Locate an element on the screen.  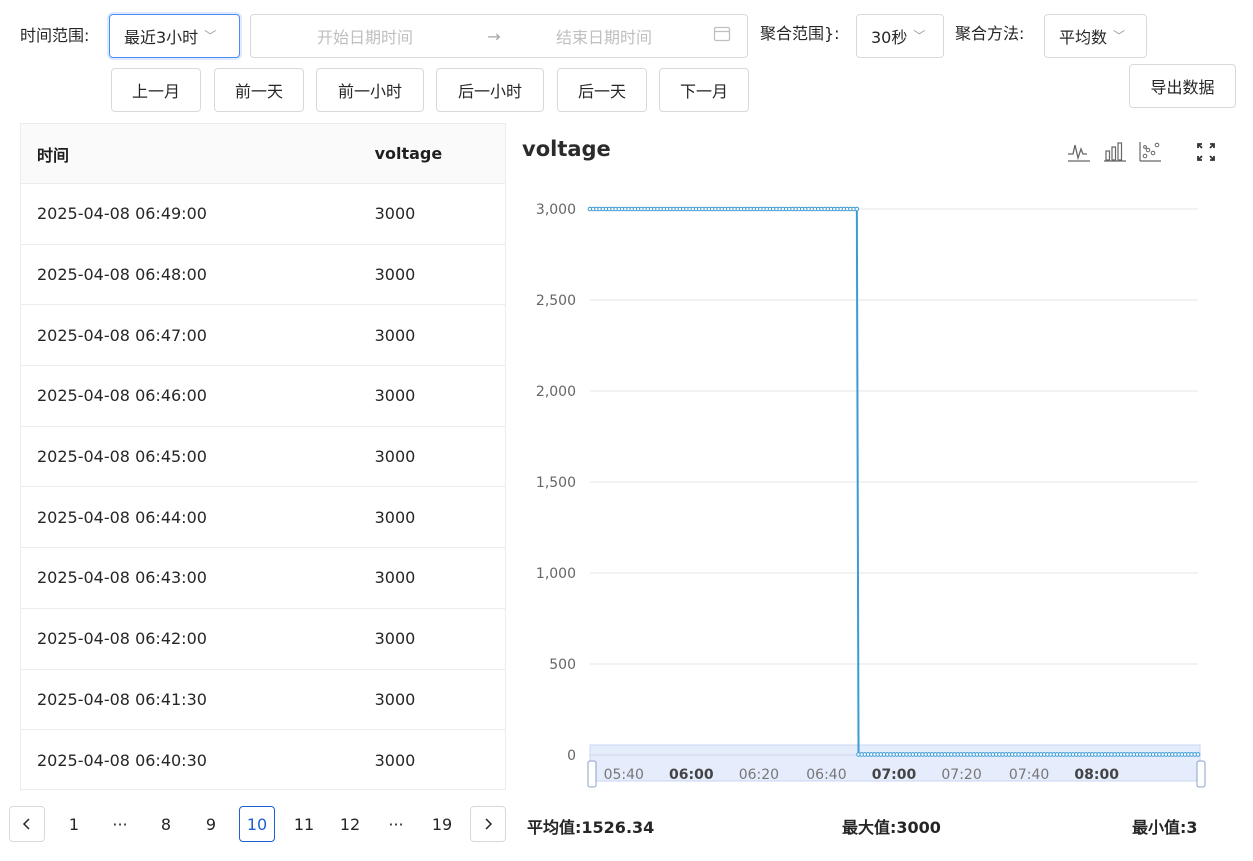
arrow-right-icon: → is located at coordinates (494, 36).